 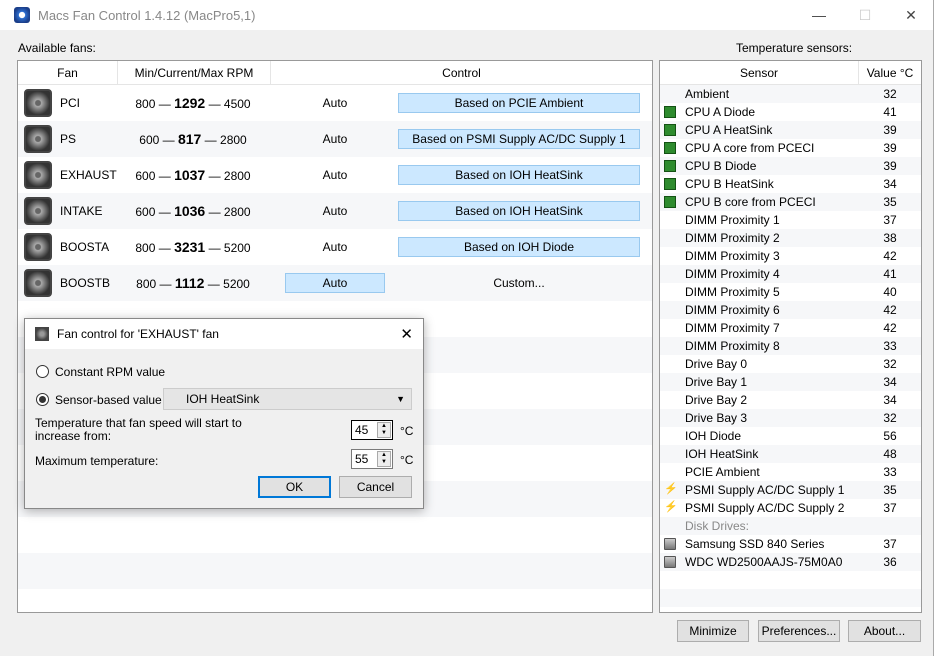 What do you see at coordinates (519, 247) in the screenshot?
I see `fan-control-button: Based on IOH Diode` at bounding box center [519, 247].